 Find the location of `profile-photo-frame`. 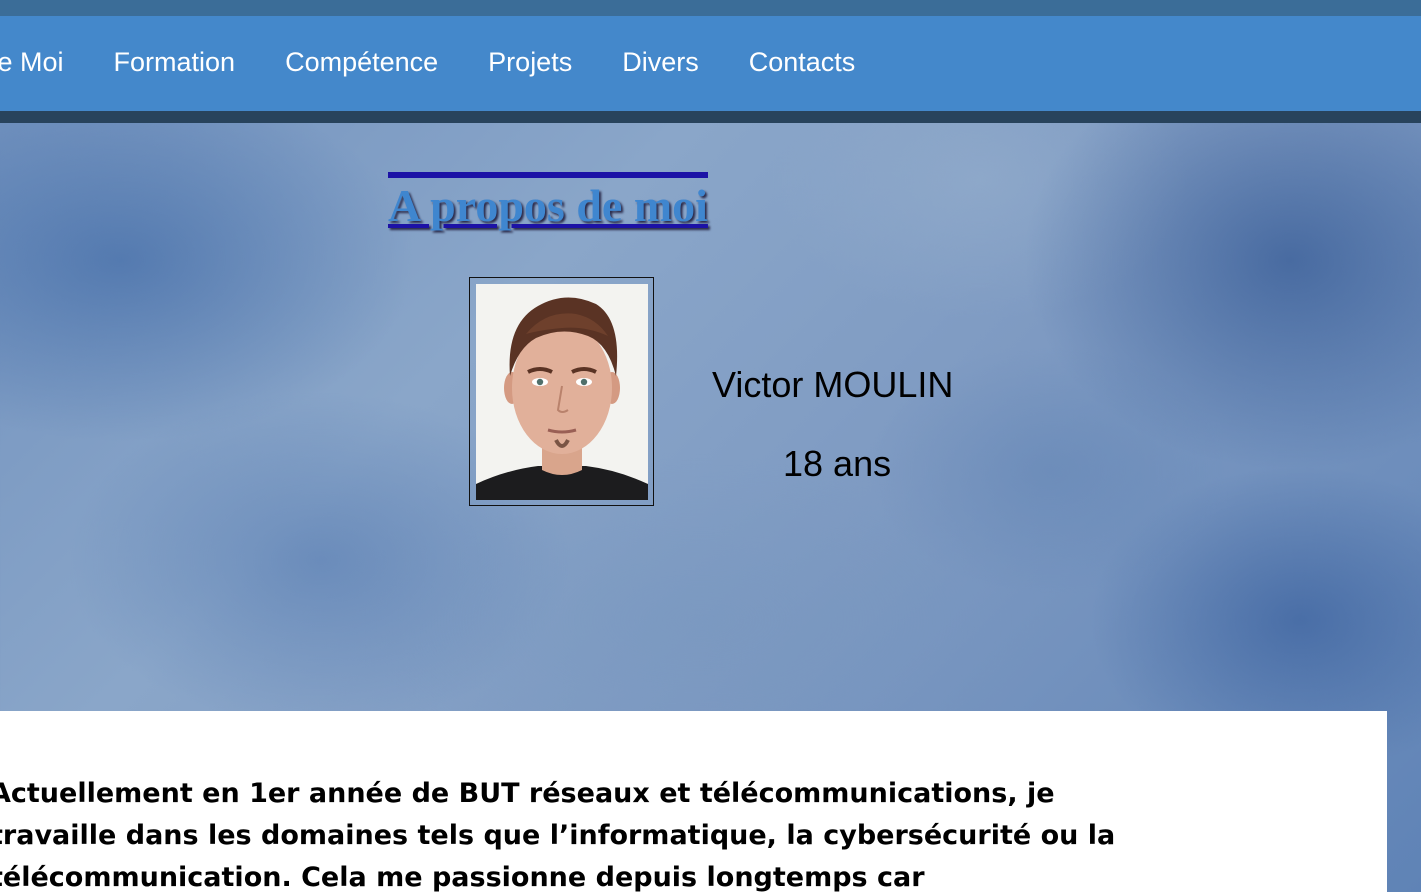

profile-photo-frame is located at coordinates (561, 391).